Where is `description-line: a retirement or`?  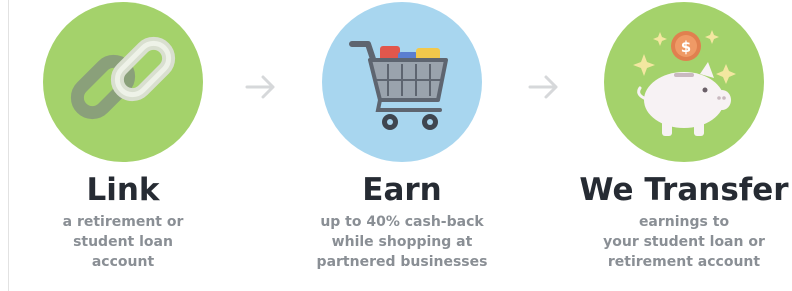 description-line: a retirement or is located at coordinates (123, 222).